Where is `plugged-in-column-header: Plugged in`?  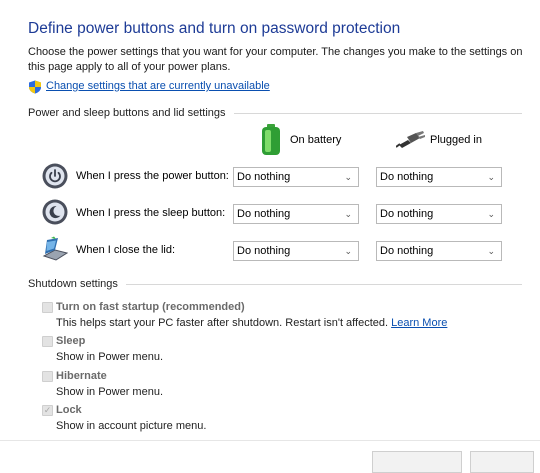
plugged-in-column-header: Plugged in is located at coordinates (439, 140).